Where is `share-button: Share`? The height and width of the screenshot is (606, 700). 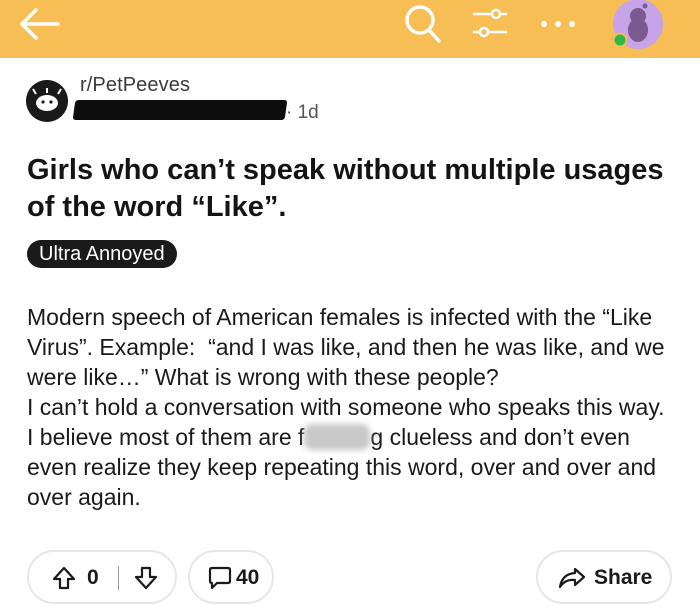 share-button: Share is located at coordinates (604, 577).